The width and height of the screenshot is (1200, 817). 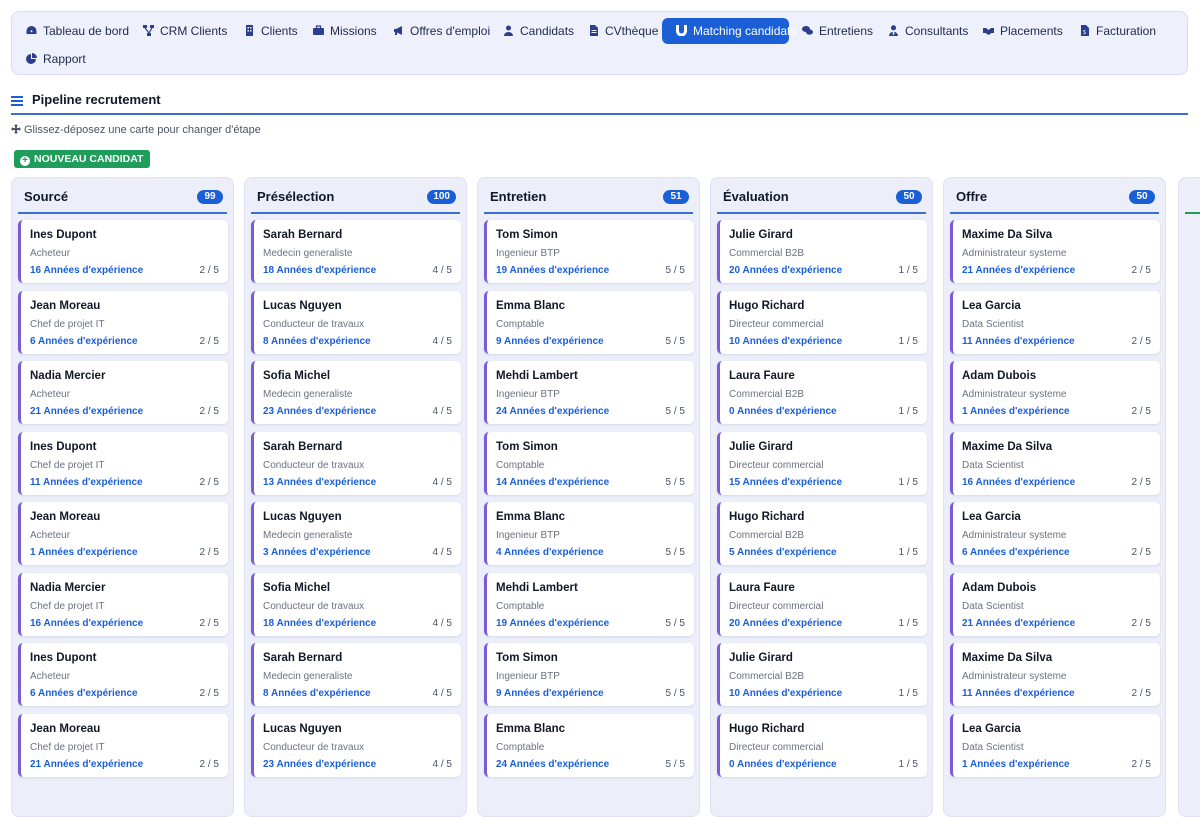 What do you see at coordinates (210, 197) in the screenshot?
I see `column-count-badge: 99` at bounding box center [210, 197].